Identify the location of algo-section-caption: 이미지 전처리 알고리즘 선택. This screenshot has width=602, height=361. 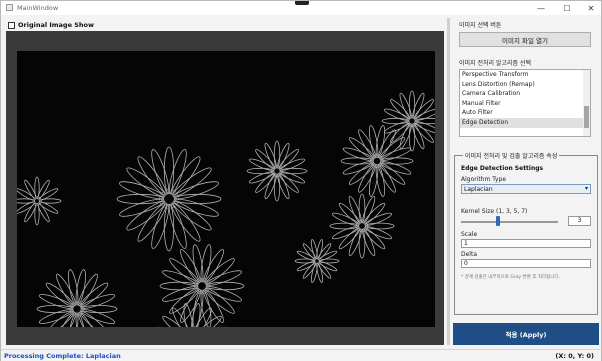
(495, 63).